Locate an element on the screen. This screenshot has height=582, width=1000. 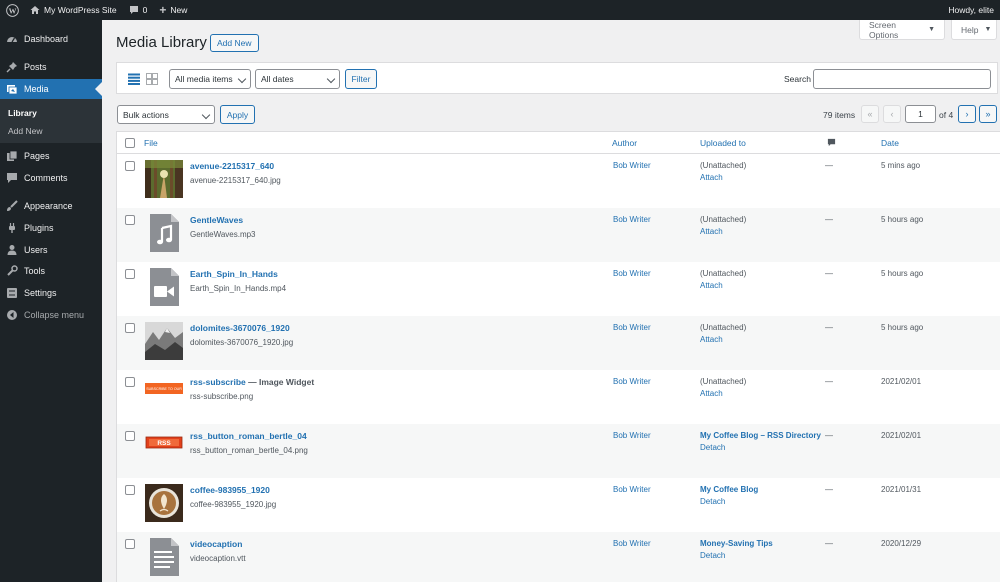
forest-photo is located at coordinates (164, 179).